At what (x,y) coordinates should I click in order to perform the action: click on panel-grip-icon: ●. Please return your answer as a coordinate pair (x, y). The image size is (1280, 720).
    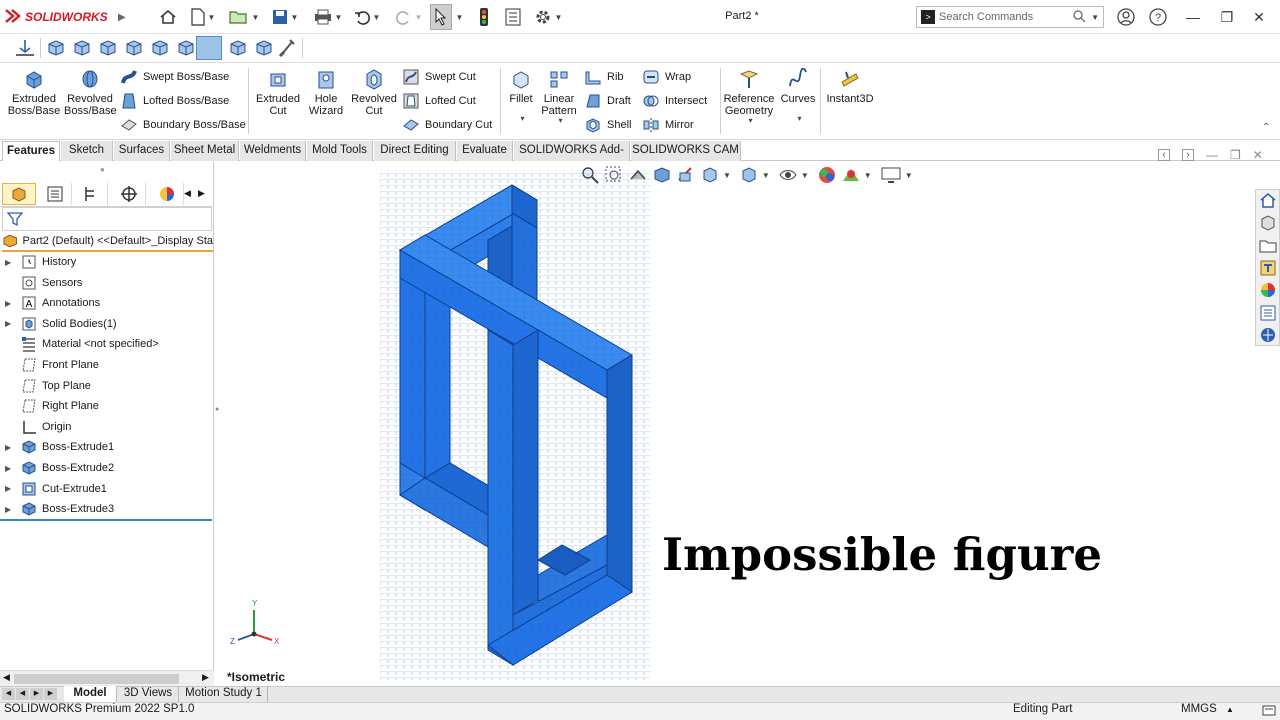
    Looking at the image, I should click on (102, 169).